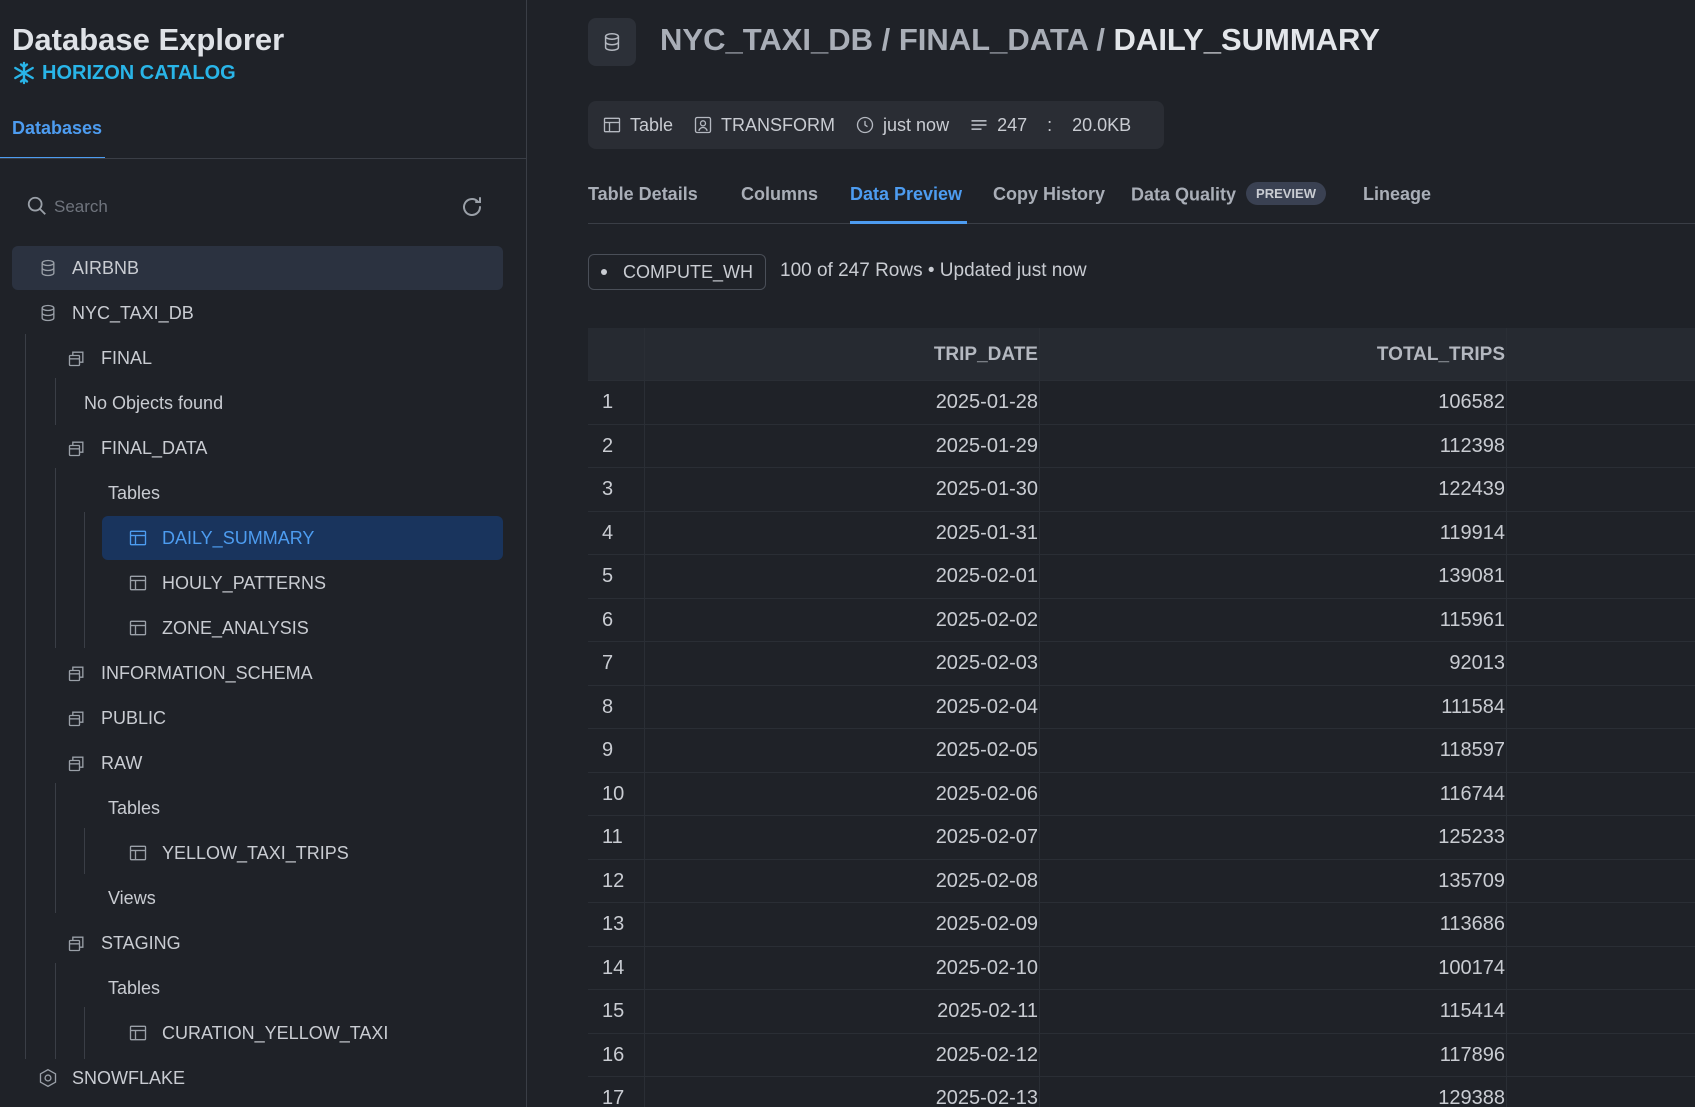  What do you see at coordinates (1141, 967) in the screenshot?
I see `table-row: 14 2025-02-10 100174` at bounding box center [1141, 967].